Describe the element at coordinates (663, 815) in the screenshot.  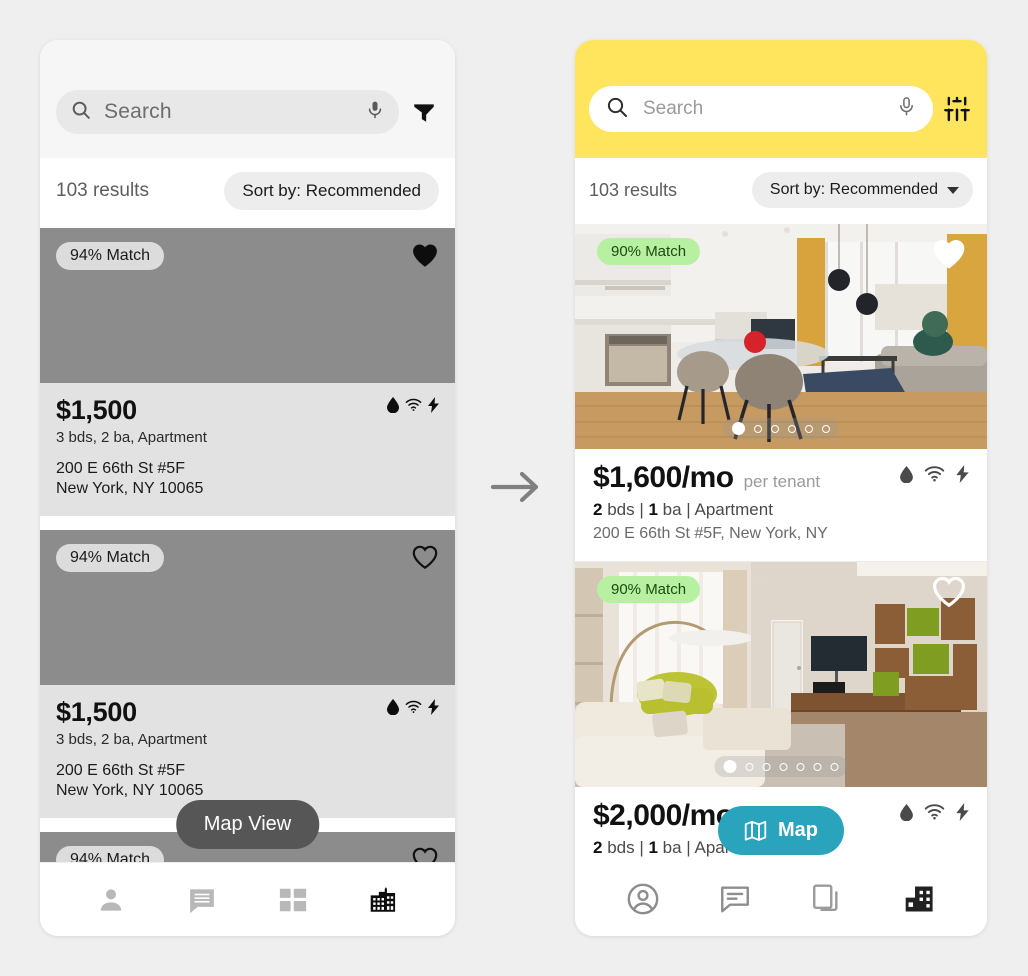
I see `listing-price: $2,000/mo` at that location.